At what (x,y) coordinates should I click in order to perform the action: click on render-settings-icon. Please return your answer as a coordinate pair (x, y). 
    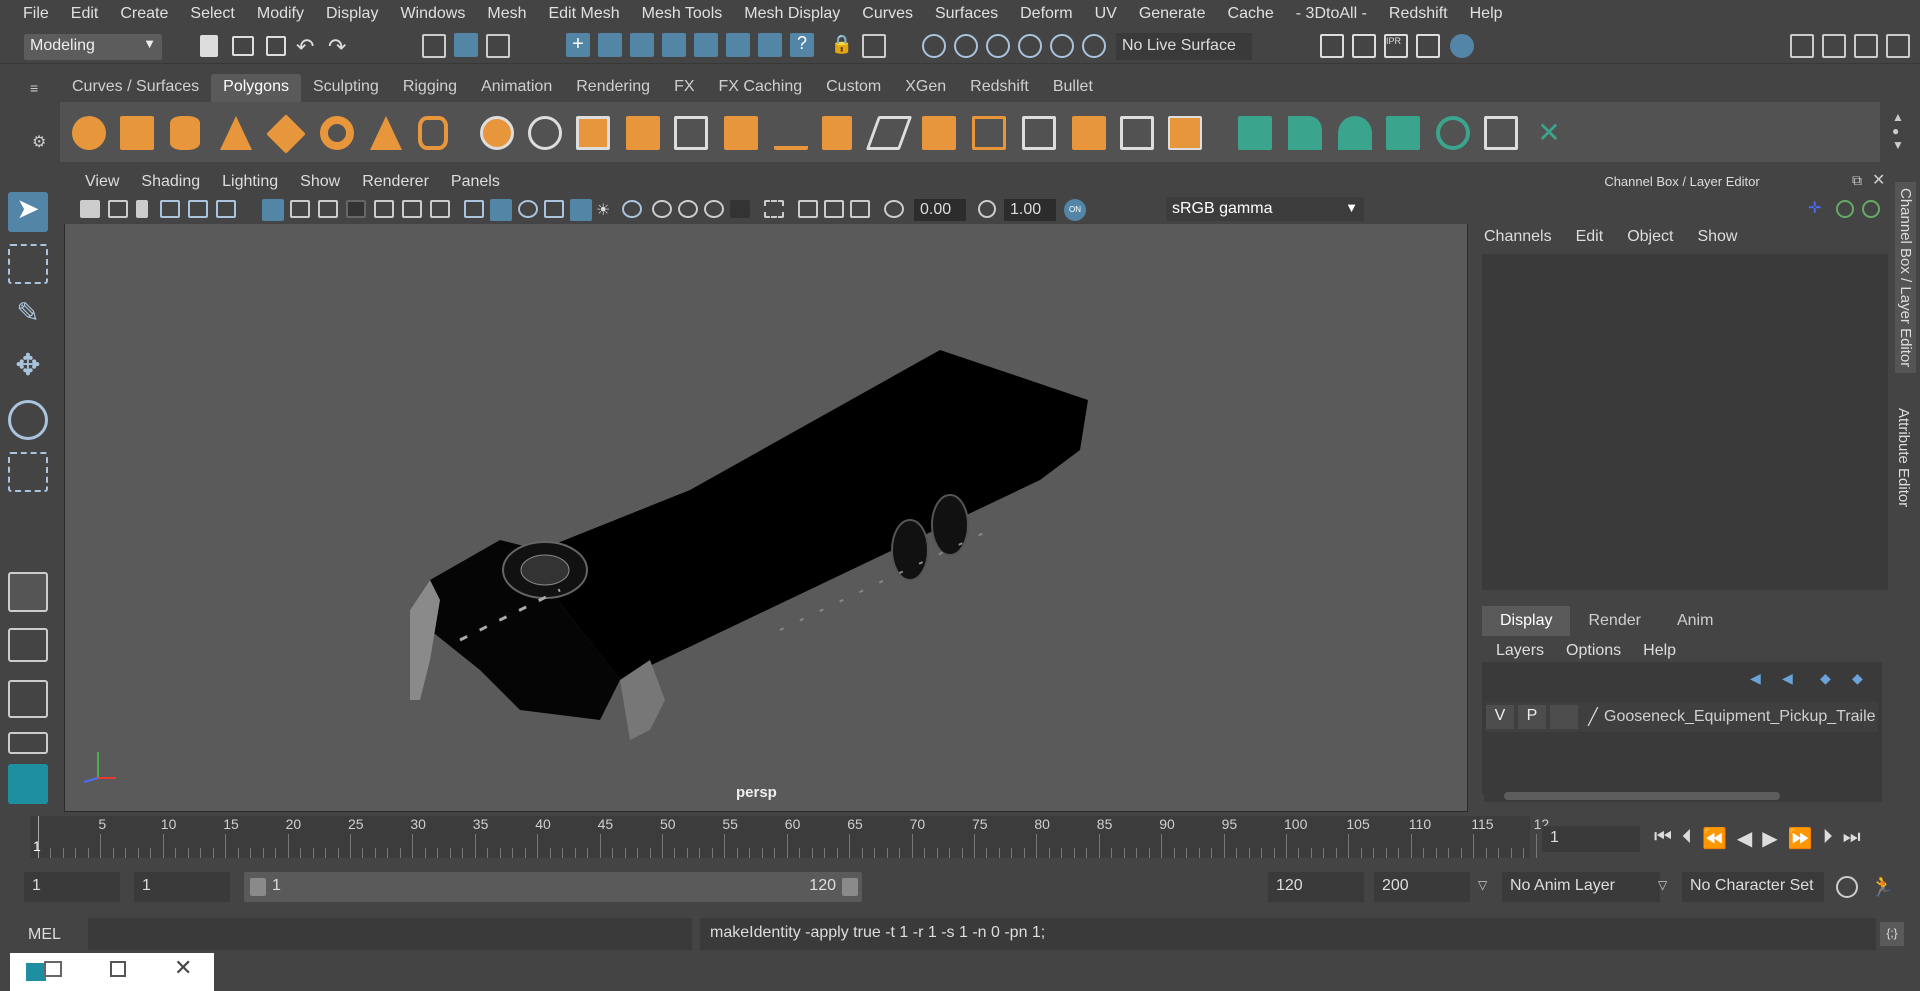
    Looking at the image, I should click on (1428, 46).